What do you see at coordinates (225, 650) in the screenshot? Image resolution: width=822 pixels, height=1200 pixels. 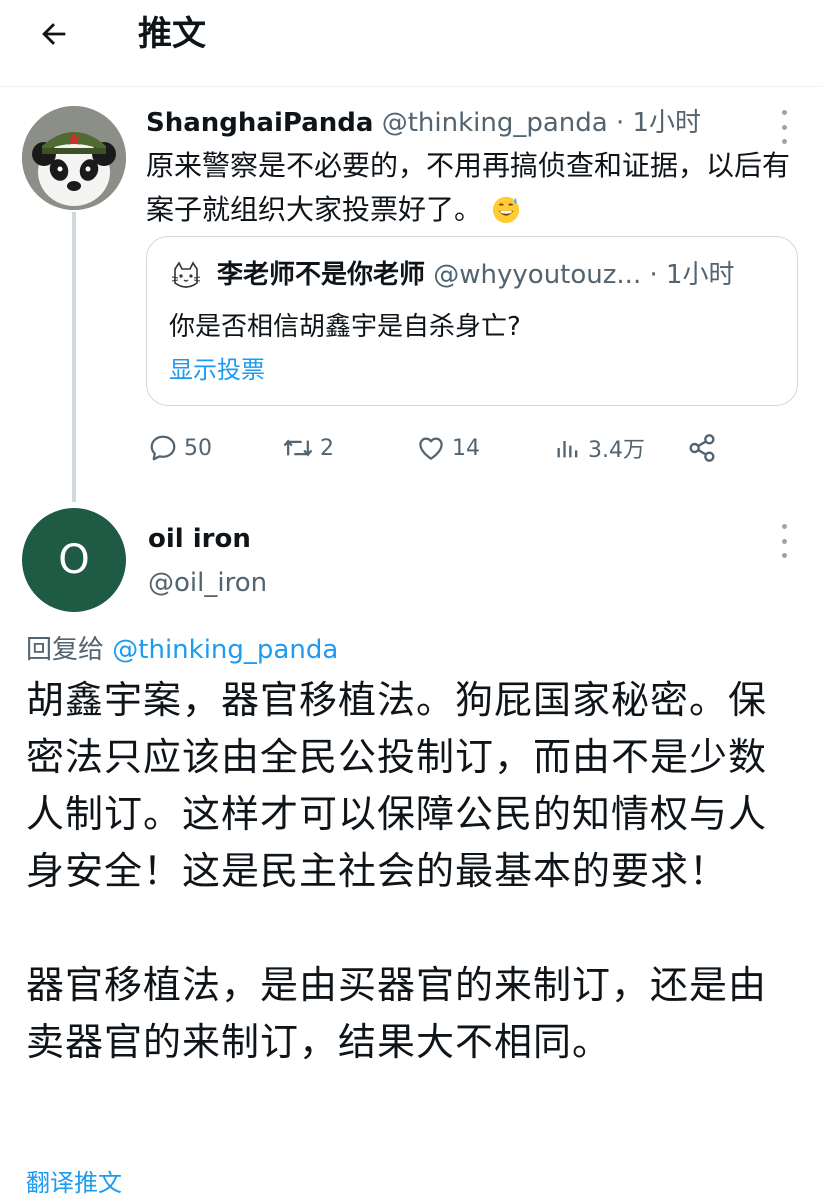 I see `replying-to-handle-link: @thinking_panda` at bounding box center [225, 650].